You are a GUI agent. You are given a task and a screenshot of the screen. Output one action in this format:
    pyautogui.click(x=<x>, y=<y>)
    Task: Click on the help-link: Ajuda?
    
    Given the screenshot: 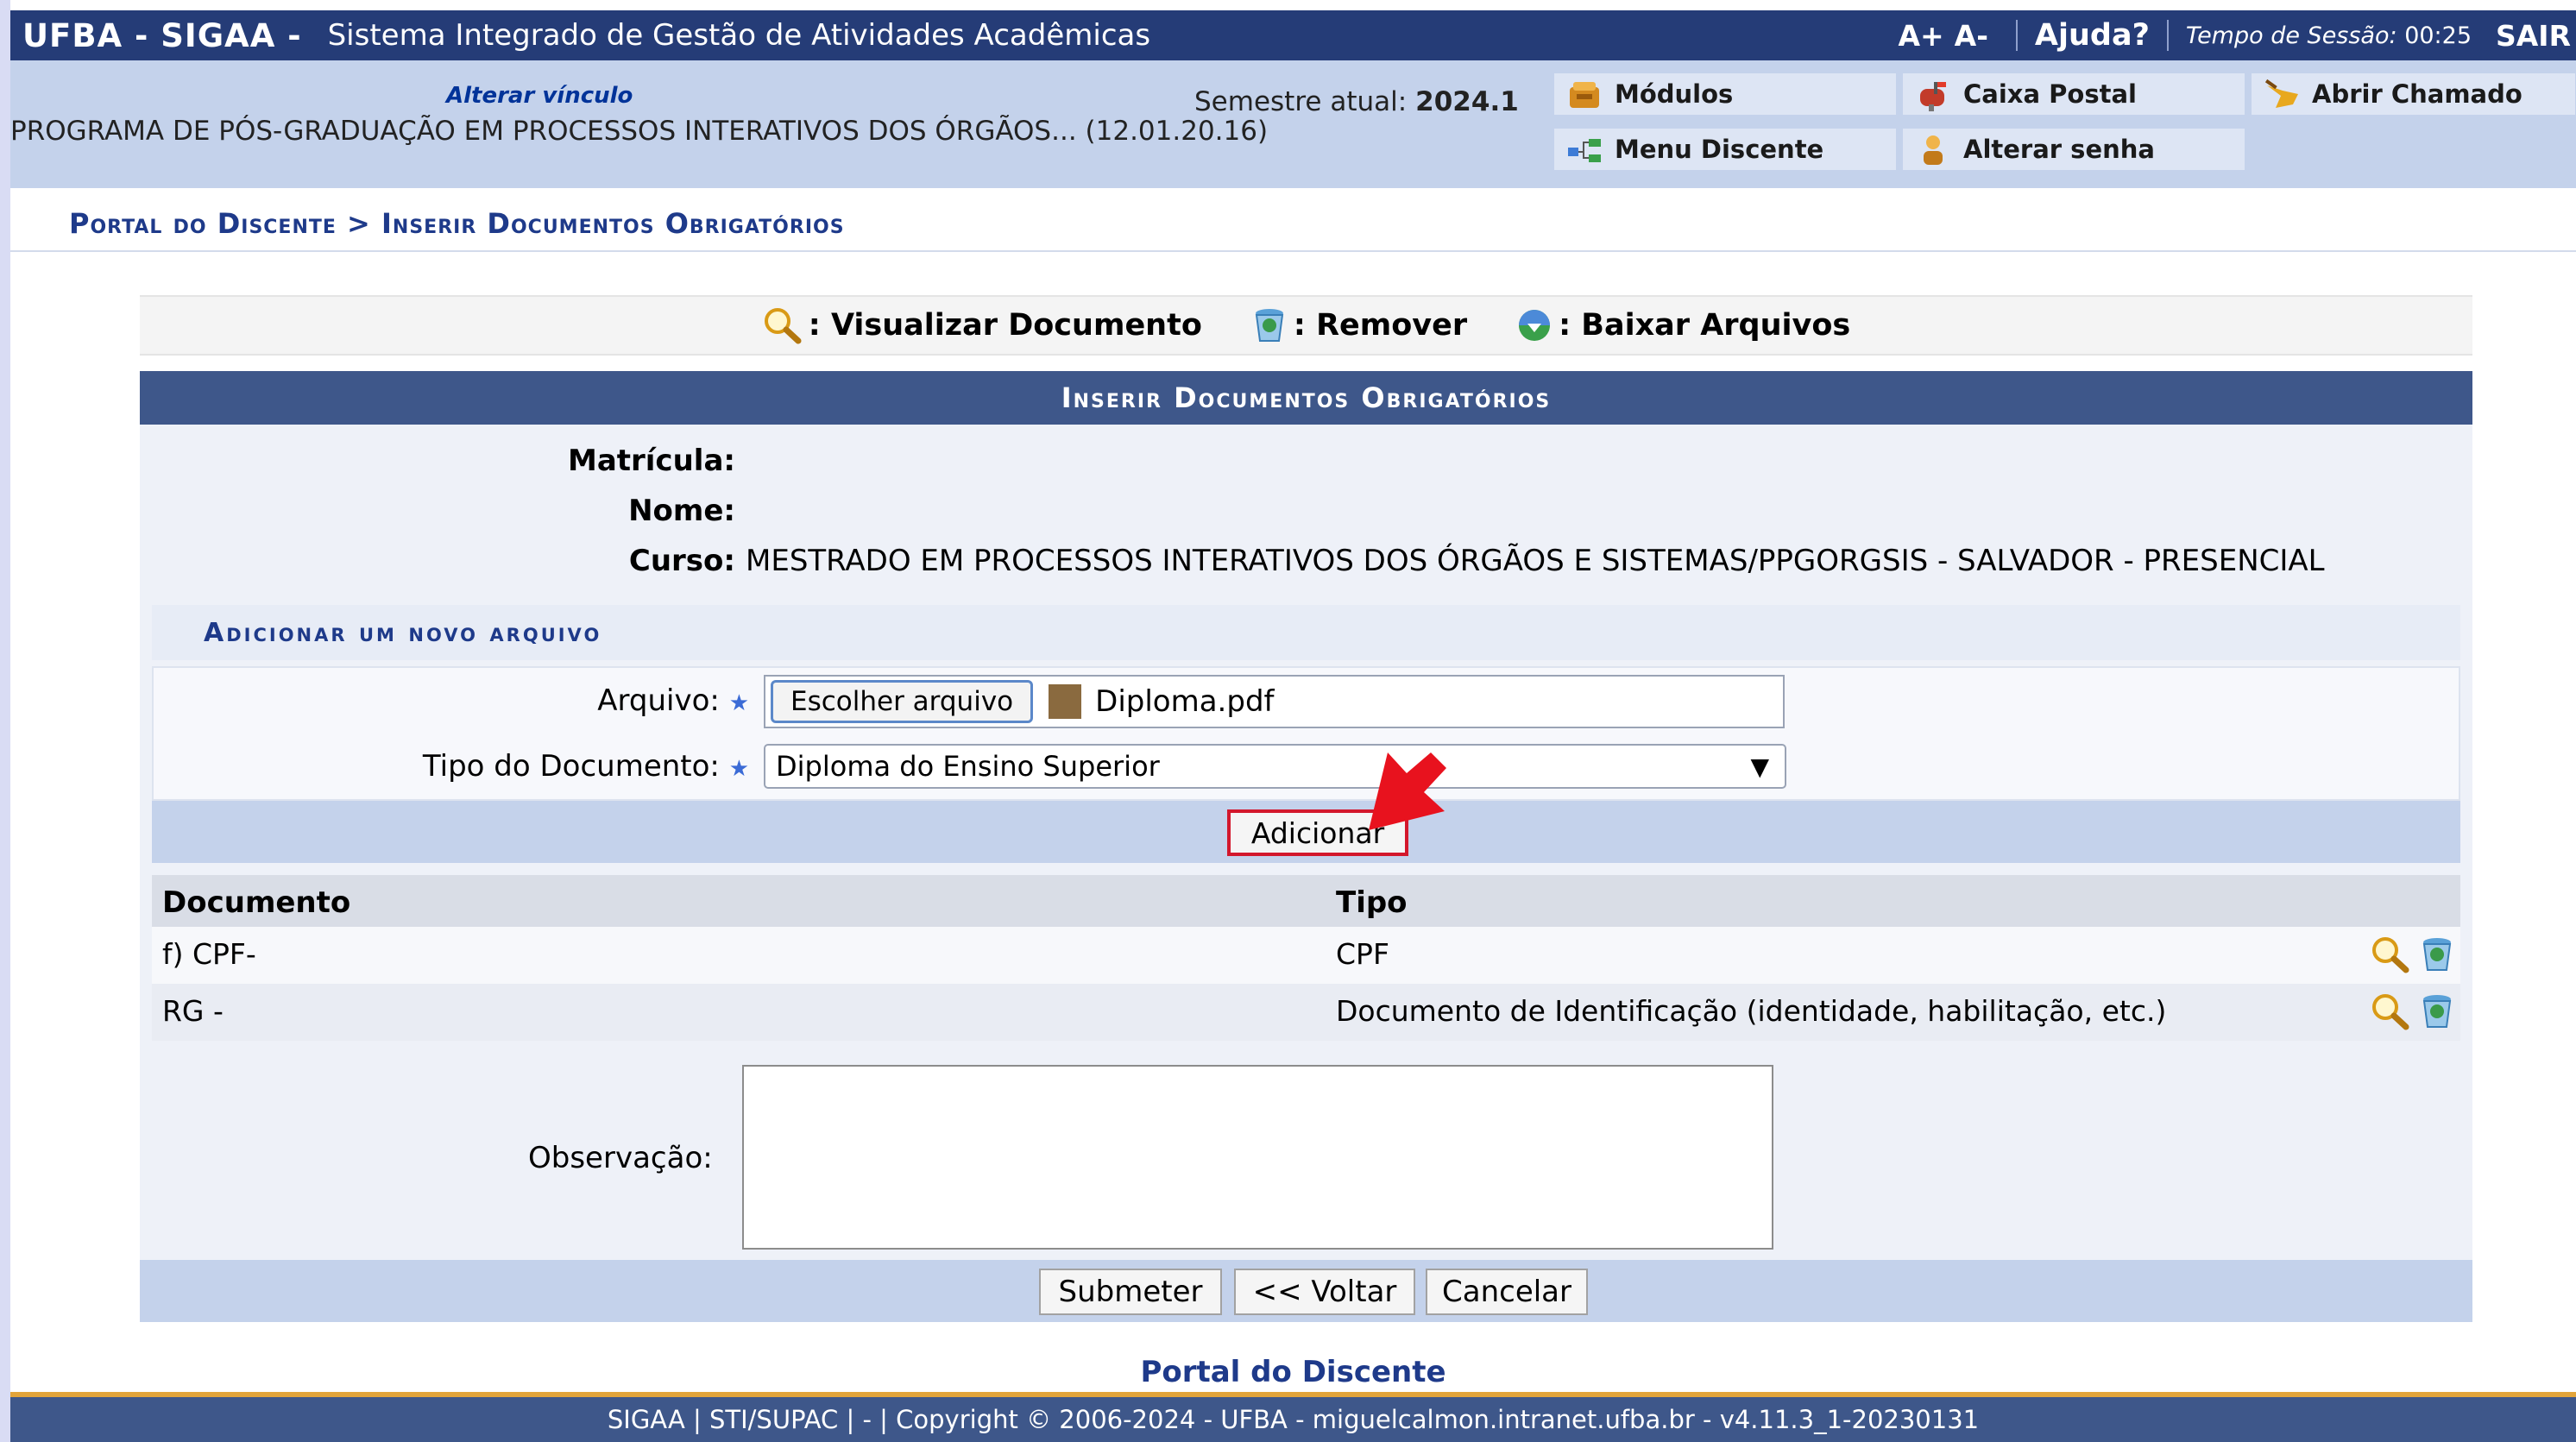 What is the action you would take?
    pyautogui.click(x=2093, y=35)
    